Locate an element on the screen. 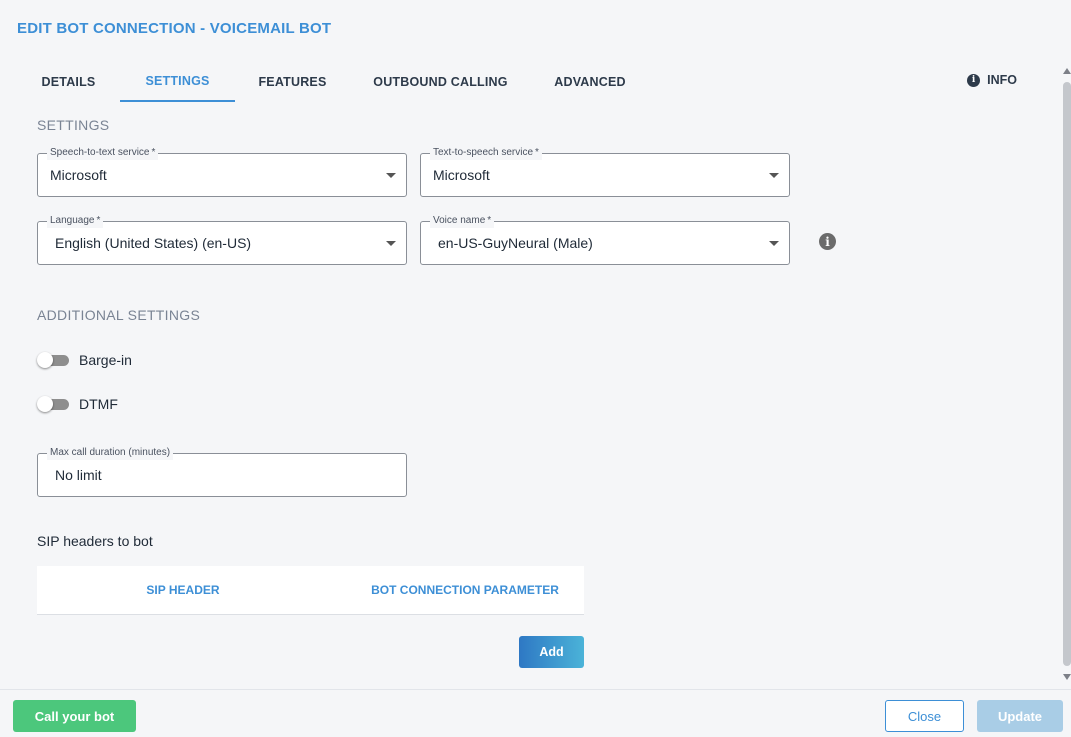  sip-headers-title: SIP headers to bot is located at coordinates (95, 541).